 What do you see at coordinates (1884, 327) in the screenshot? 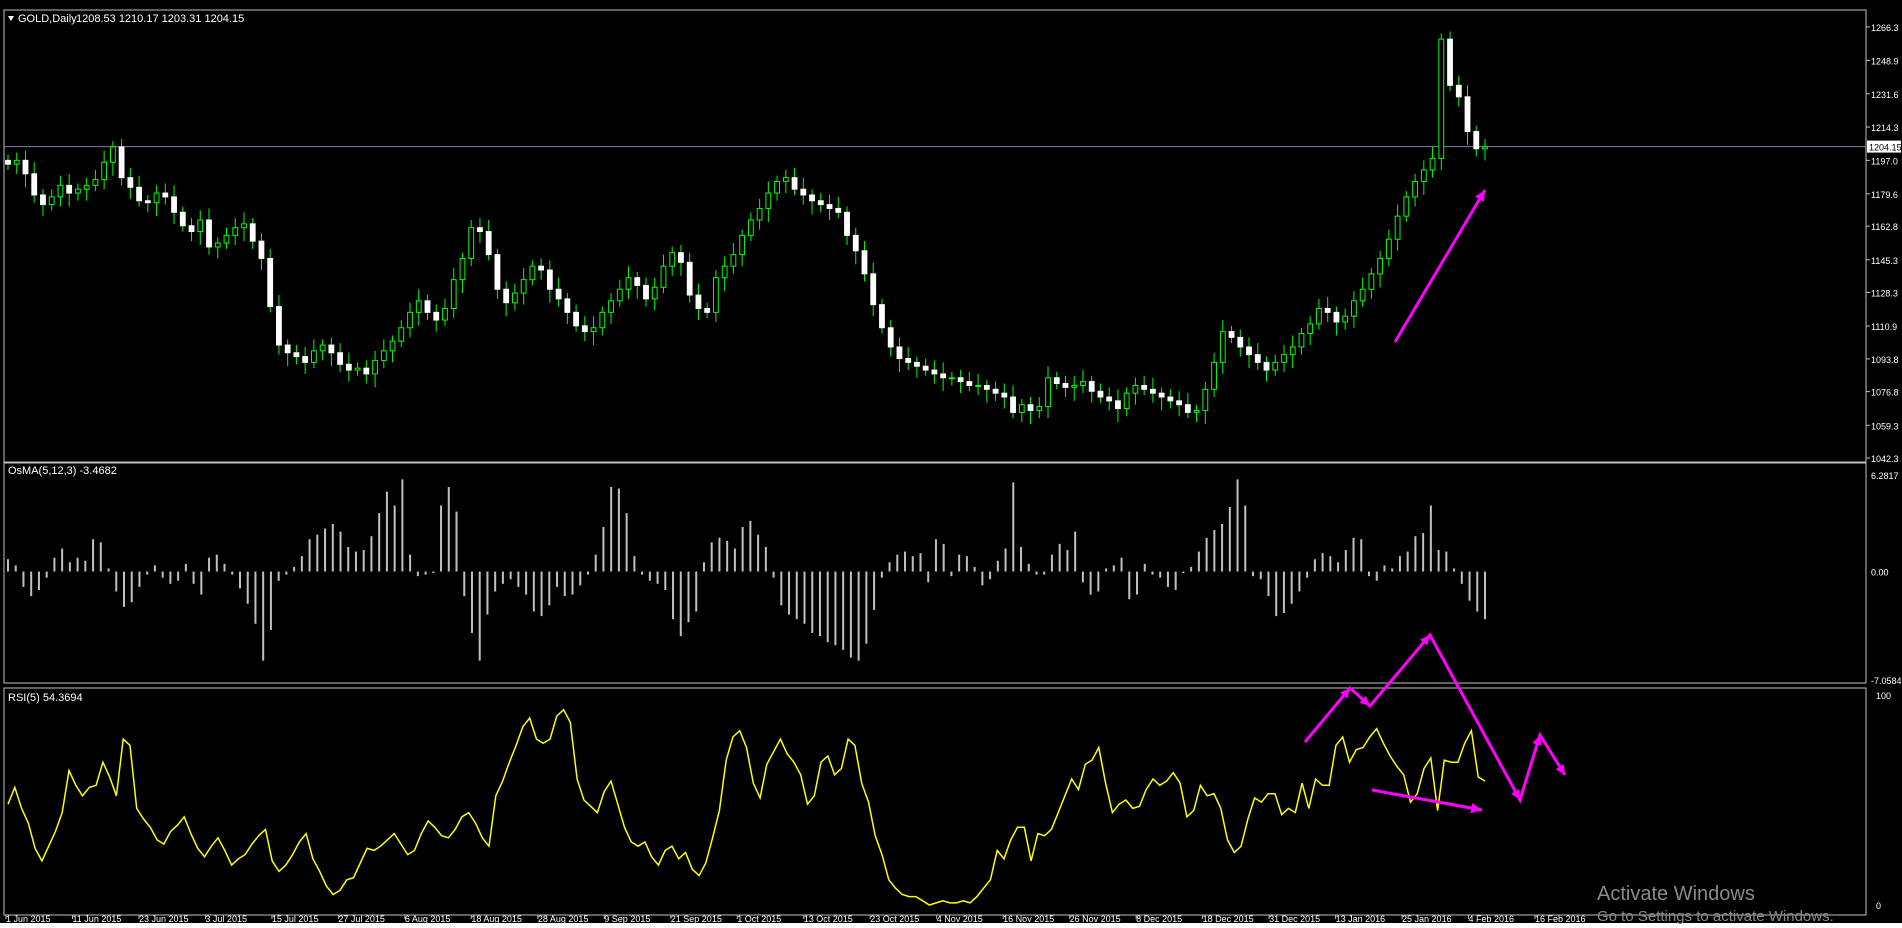
I see `price-tick-label: 1110.9` at bounding box center [1884, 327].